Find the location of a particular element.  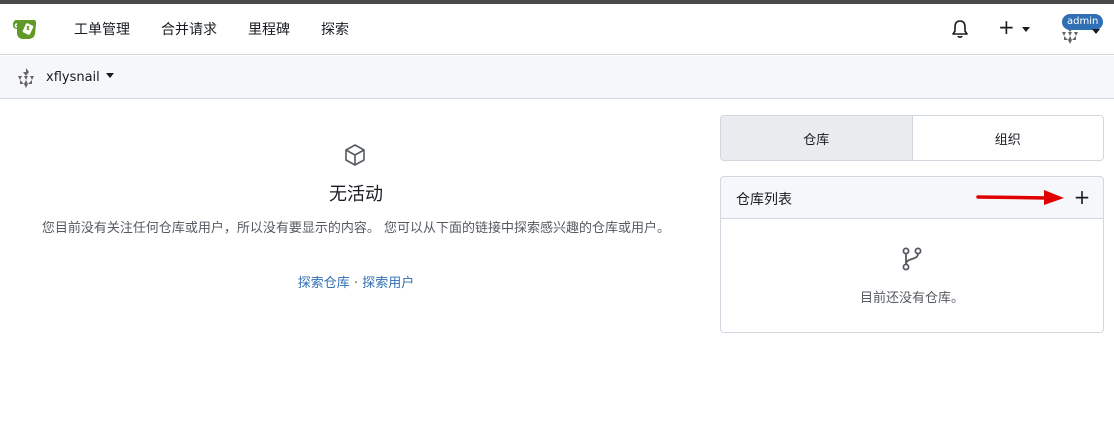

package-icon is located at coordinates (355, 155).